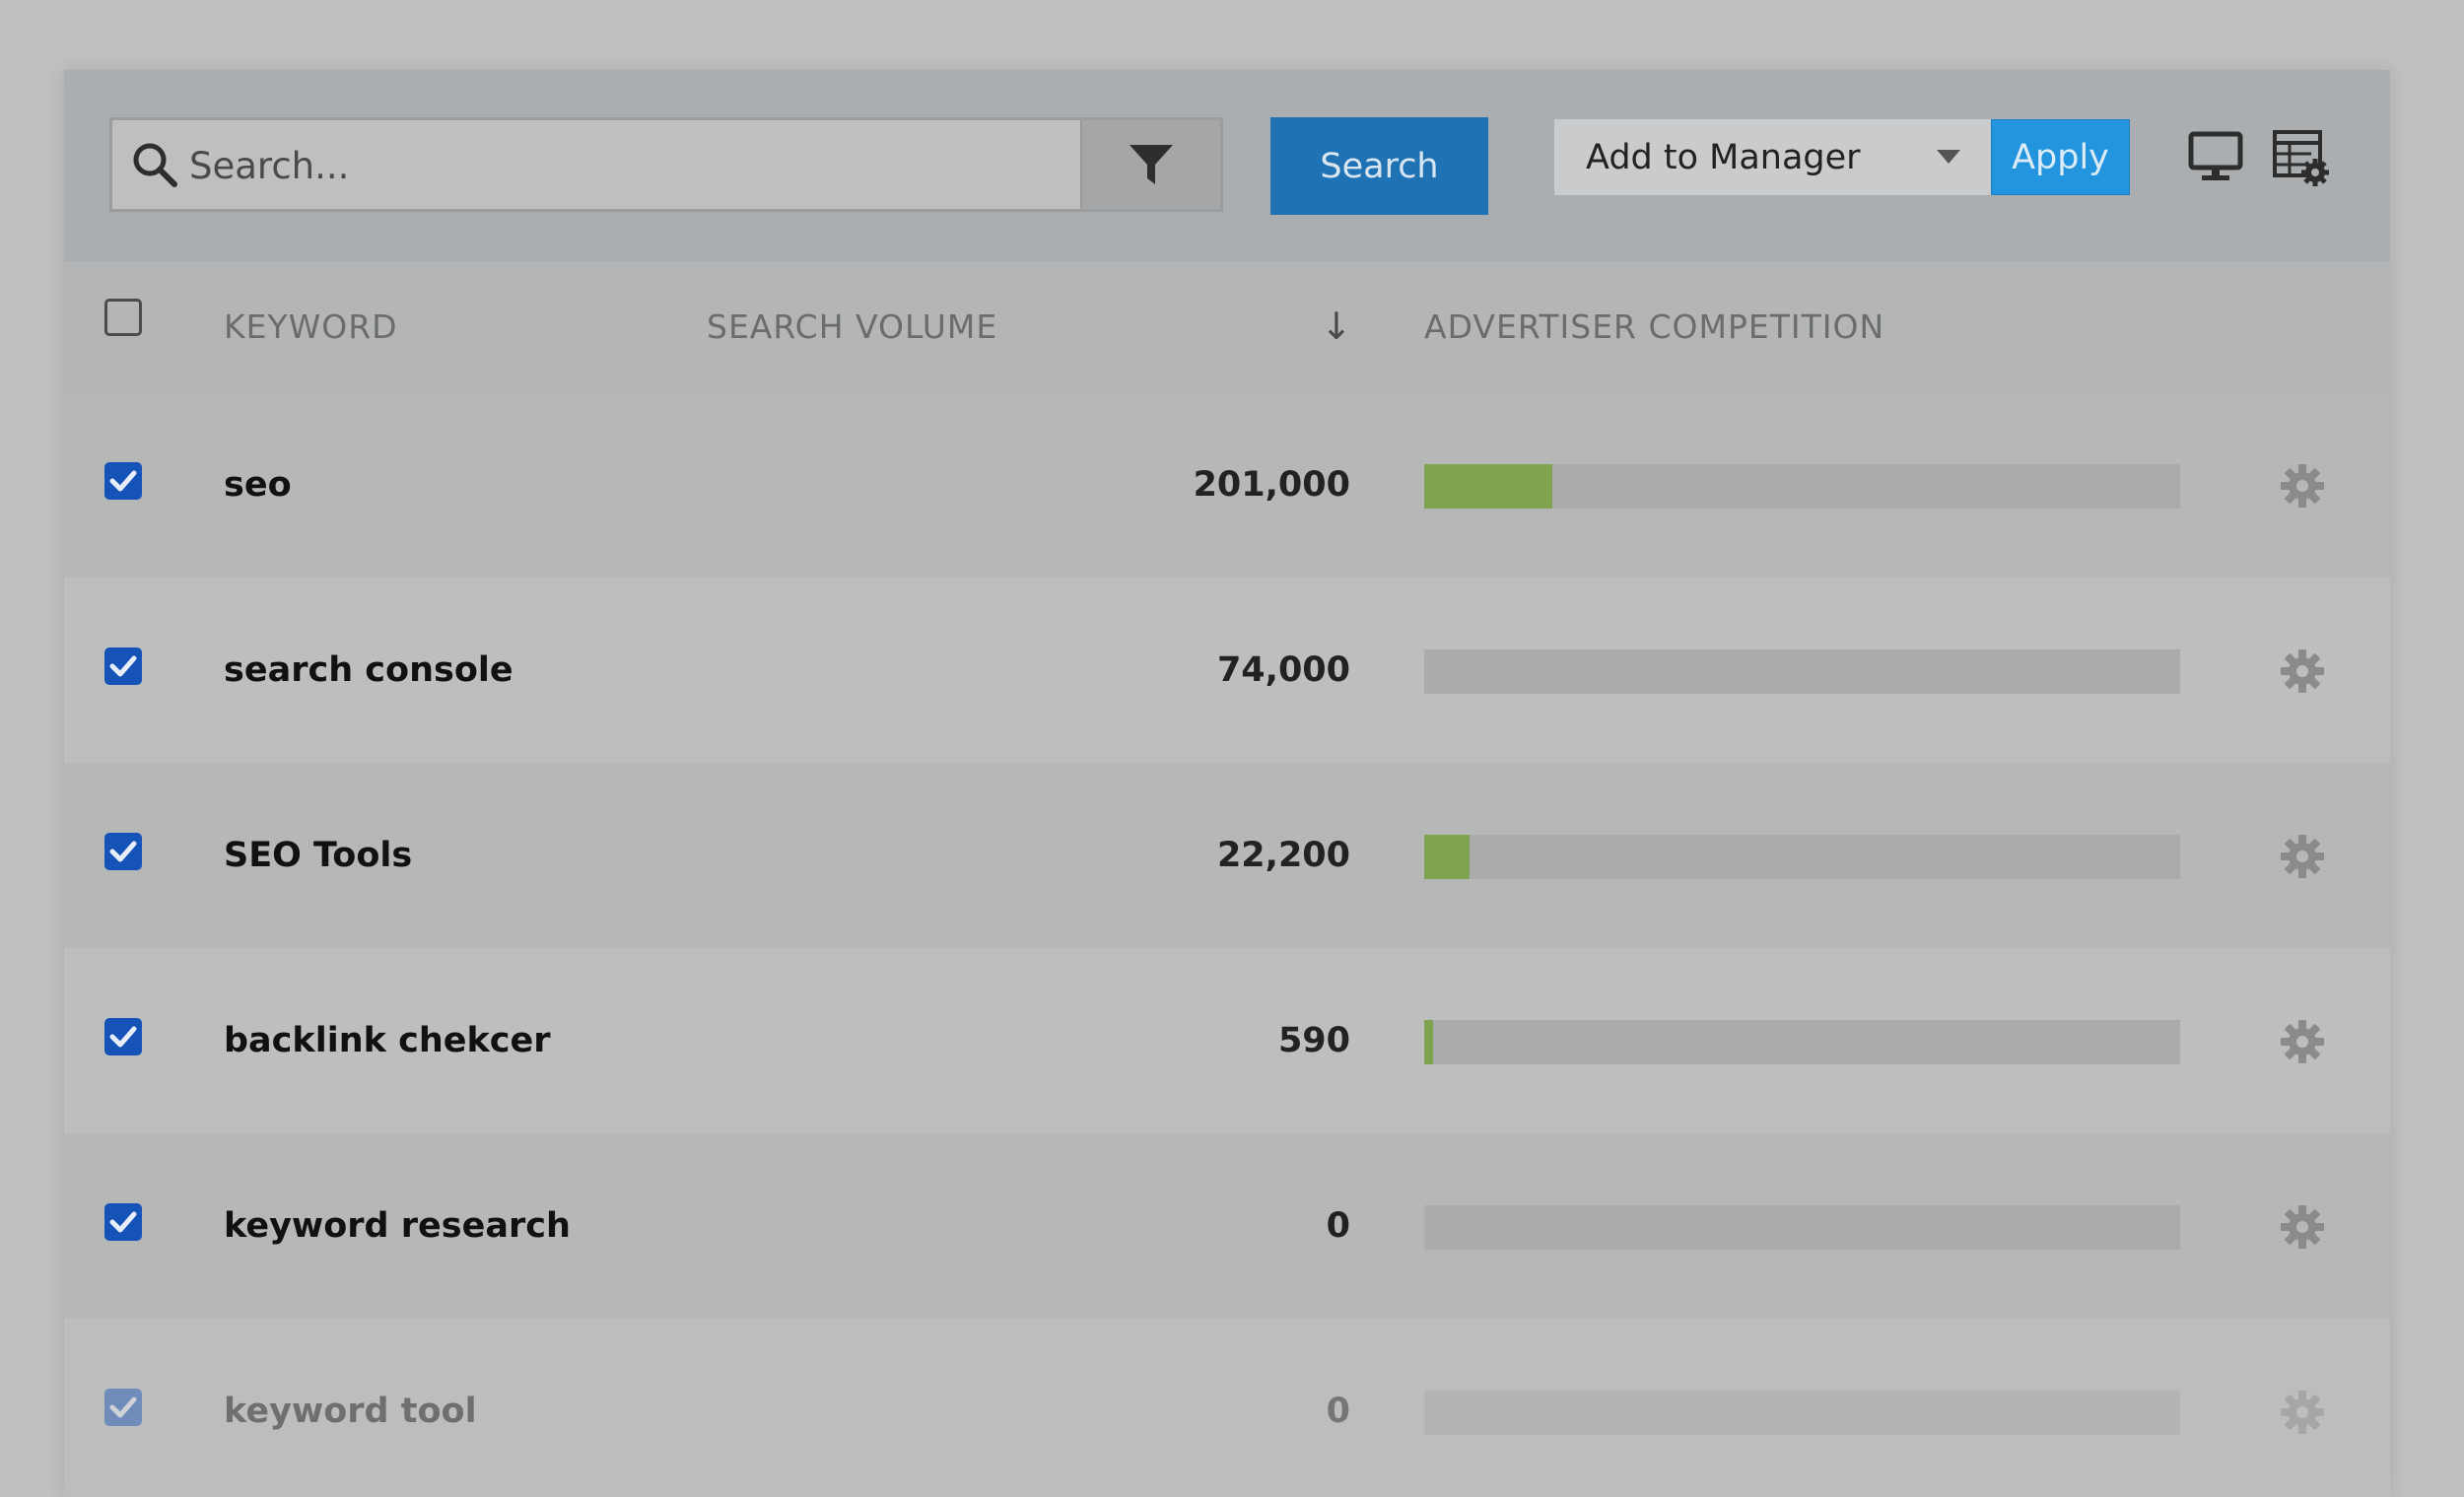 The image size is (2464, 1497). Describe the element at coordinates (123, 317) in the screenshot. I see `select-all-checkbox` at that location.